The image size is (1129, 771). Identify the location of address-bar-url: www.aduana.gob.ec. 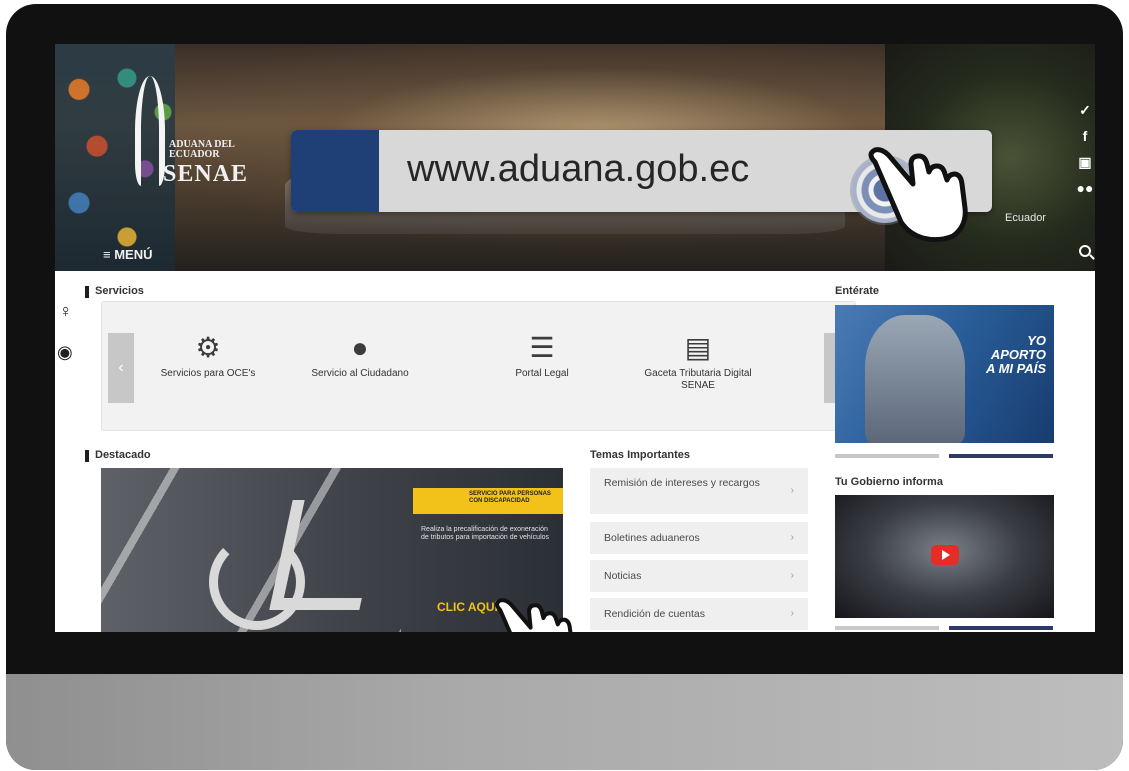
(578, 169).